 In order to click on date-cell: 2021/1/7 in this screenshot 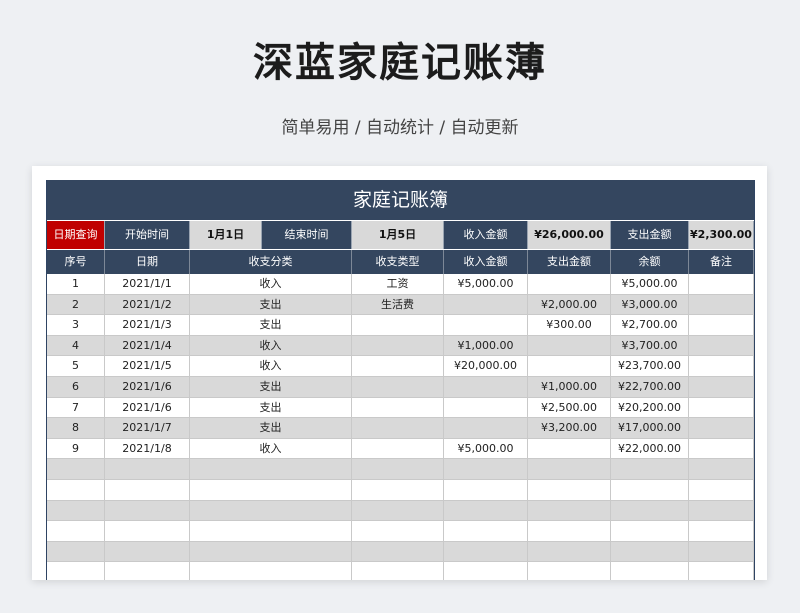, I will do `click(147, 428)`.